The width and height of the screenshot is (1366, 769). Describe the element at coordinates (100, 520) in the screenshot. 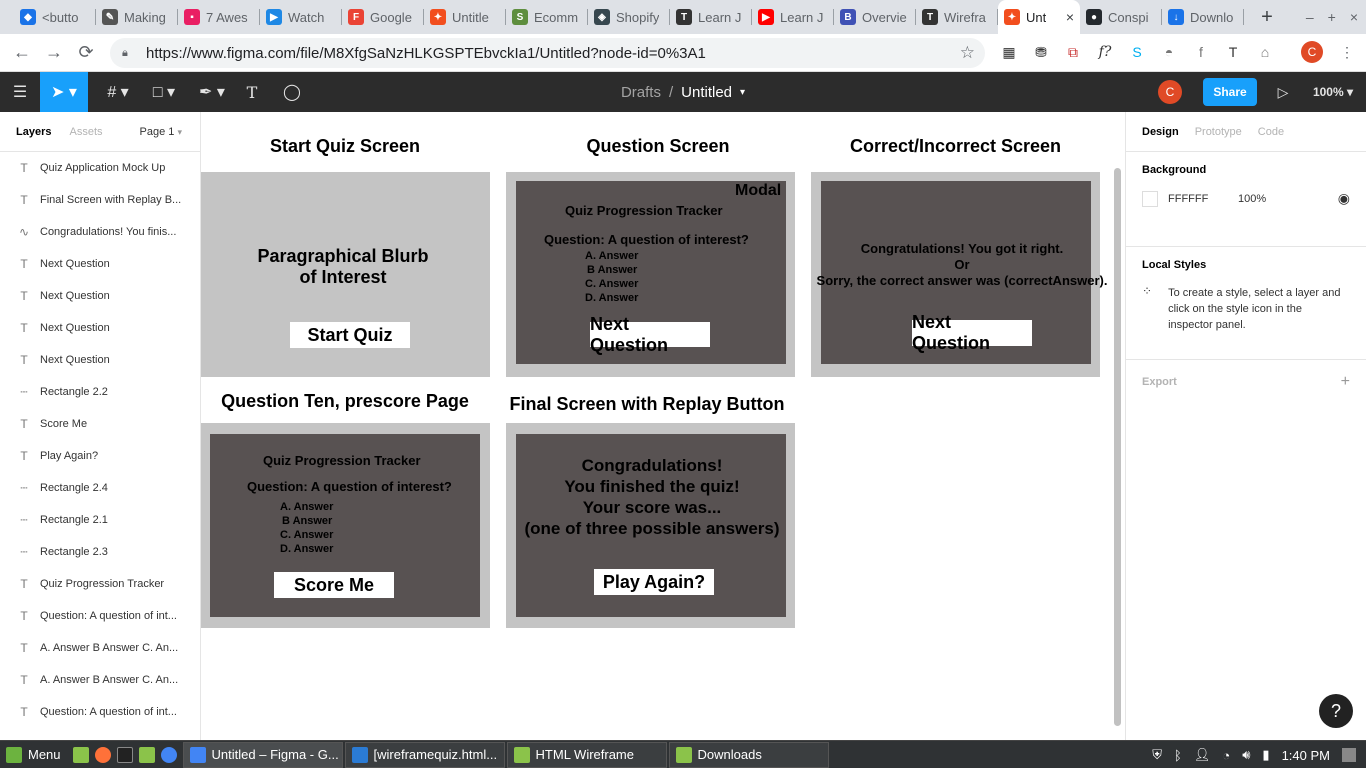

I see `layer-item: ┄ Rectangle 2.1` at that location.